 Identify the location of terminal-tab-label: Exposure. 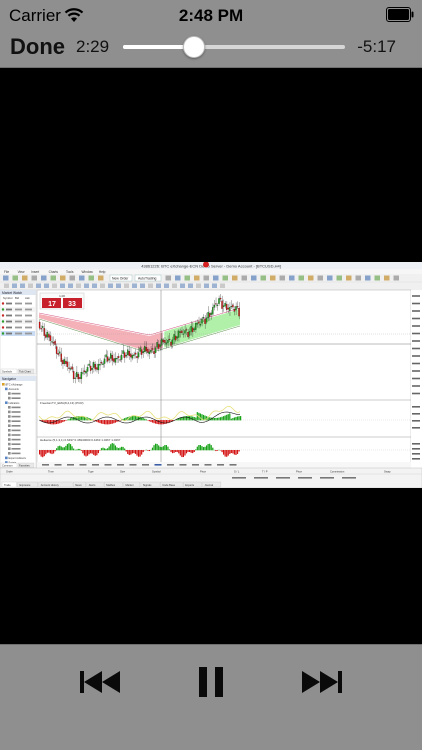
(26, 485).